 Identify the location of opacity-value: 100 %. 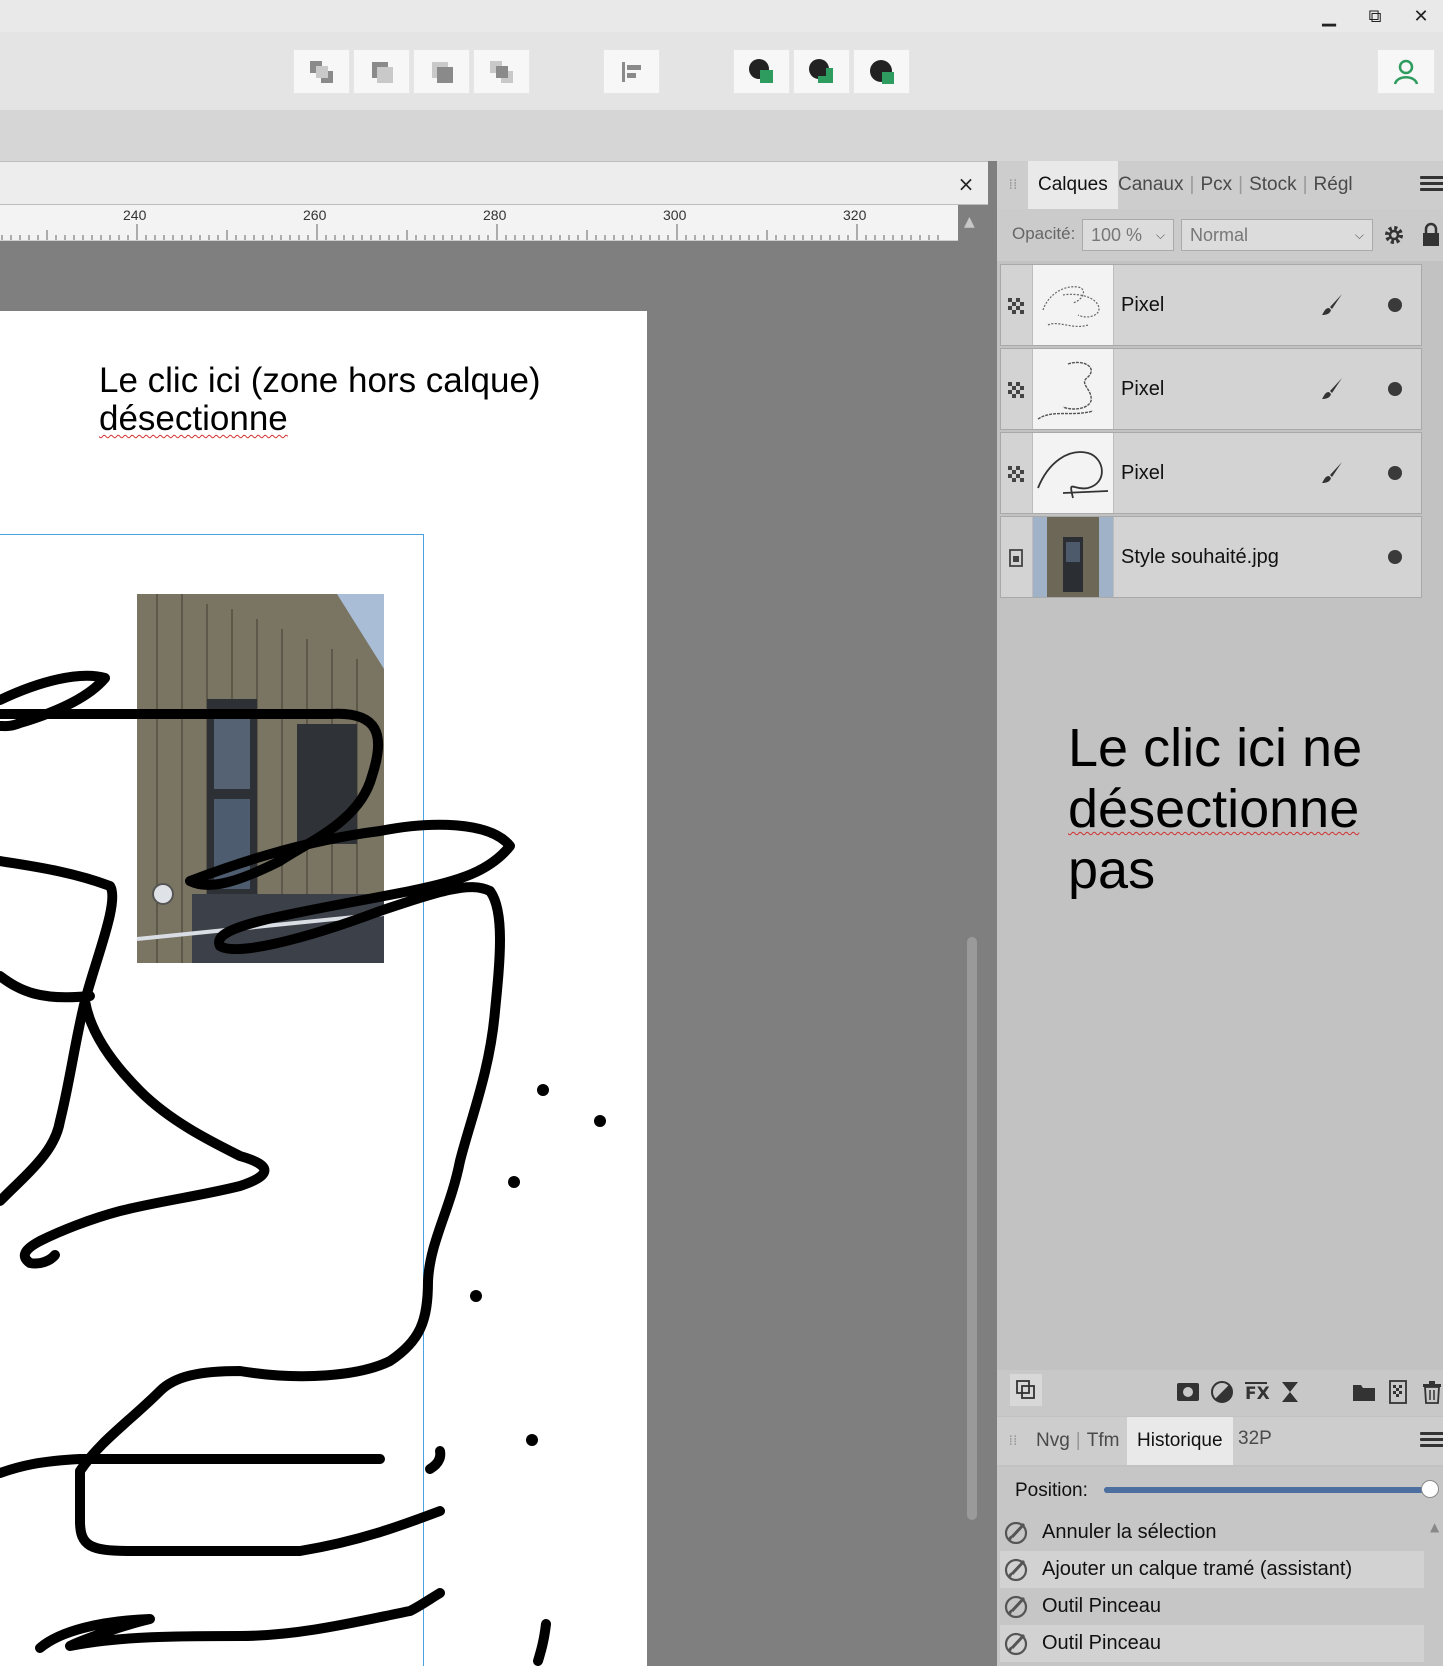
(1117, 234).